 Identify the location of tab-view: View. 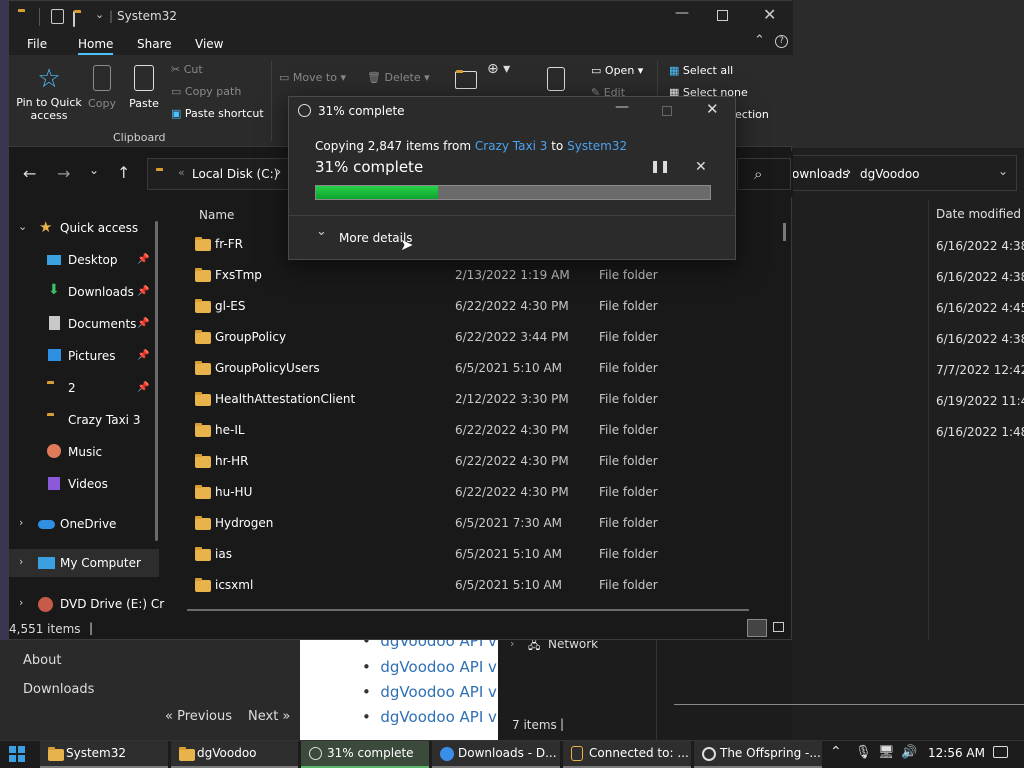
(209, 44).